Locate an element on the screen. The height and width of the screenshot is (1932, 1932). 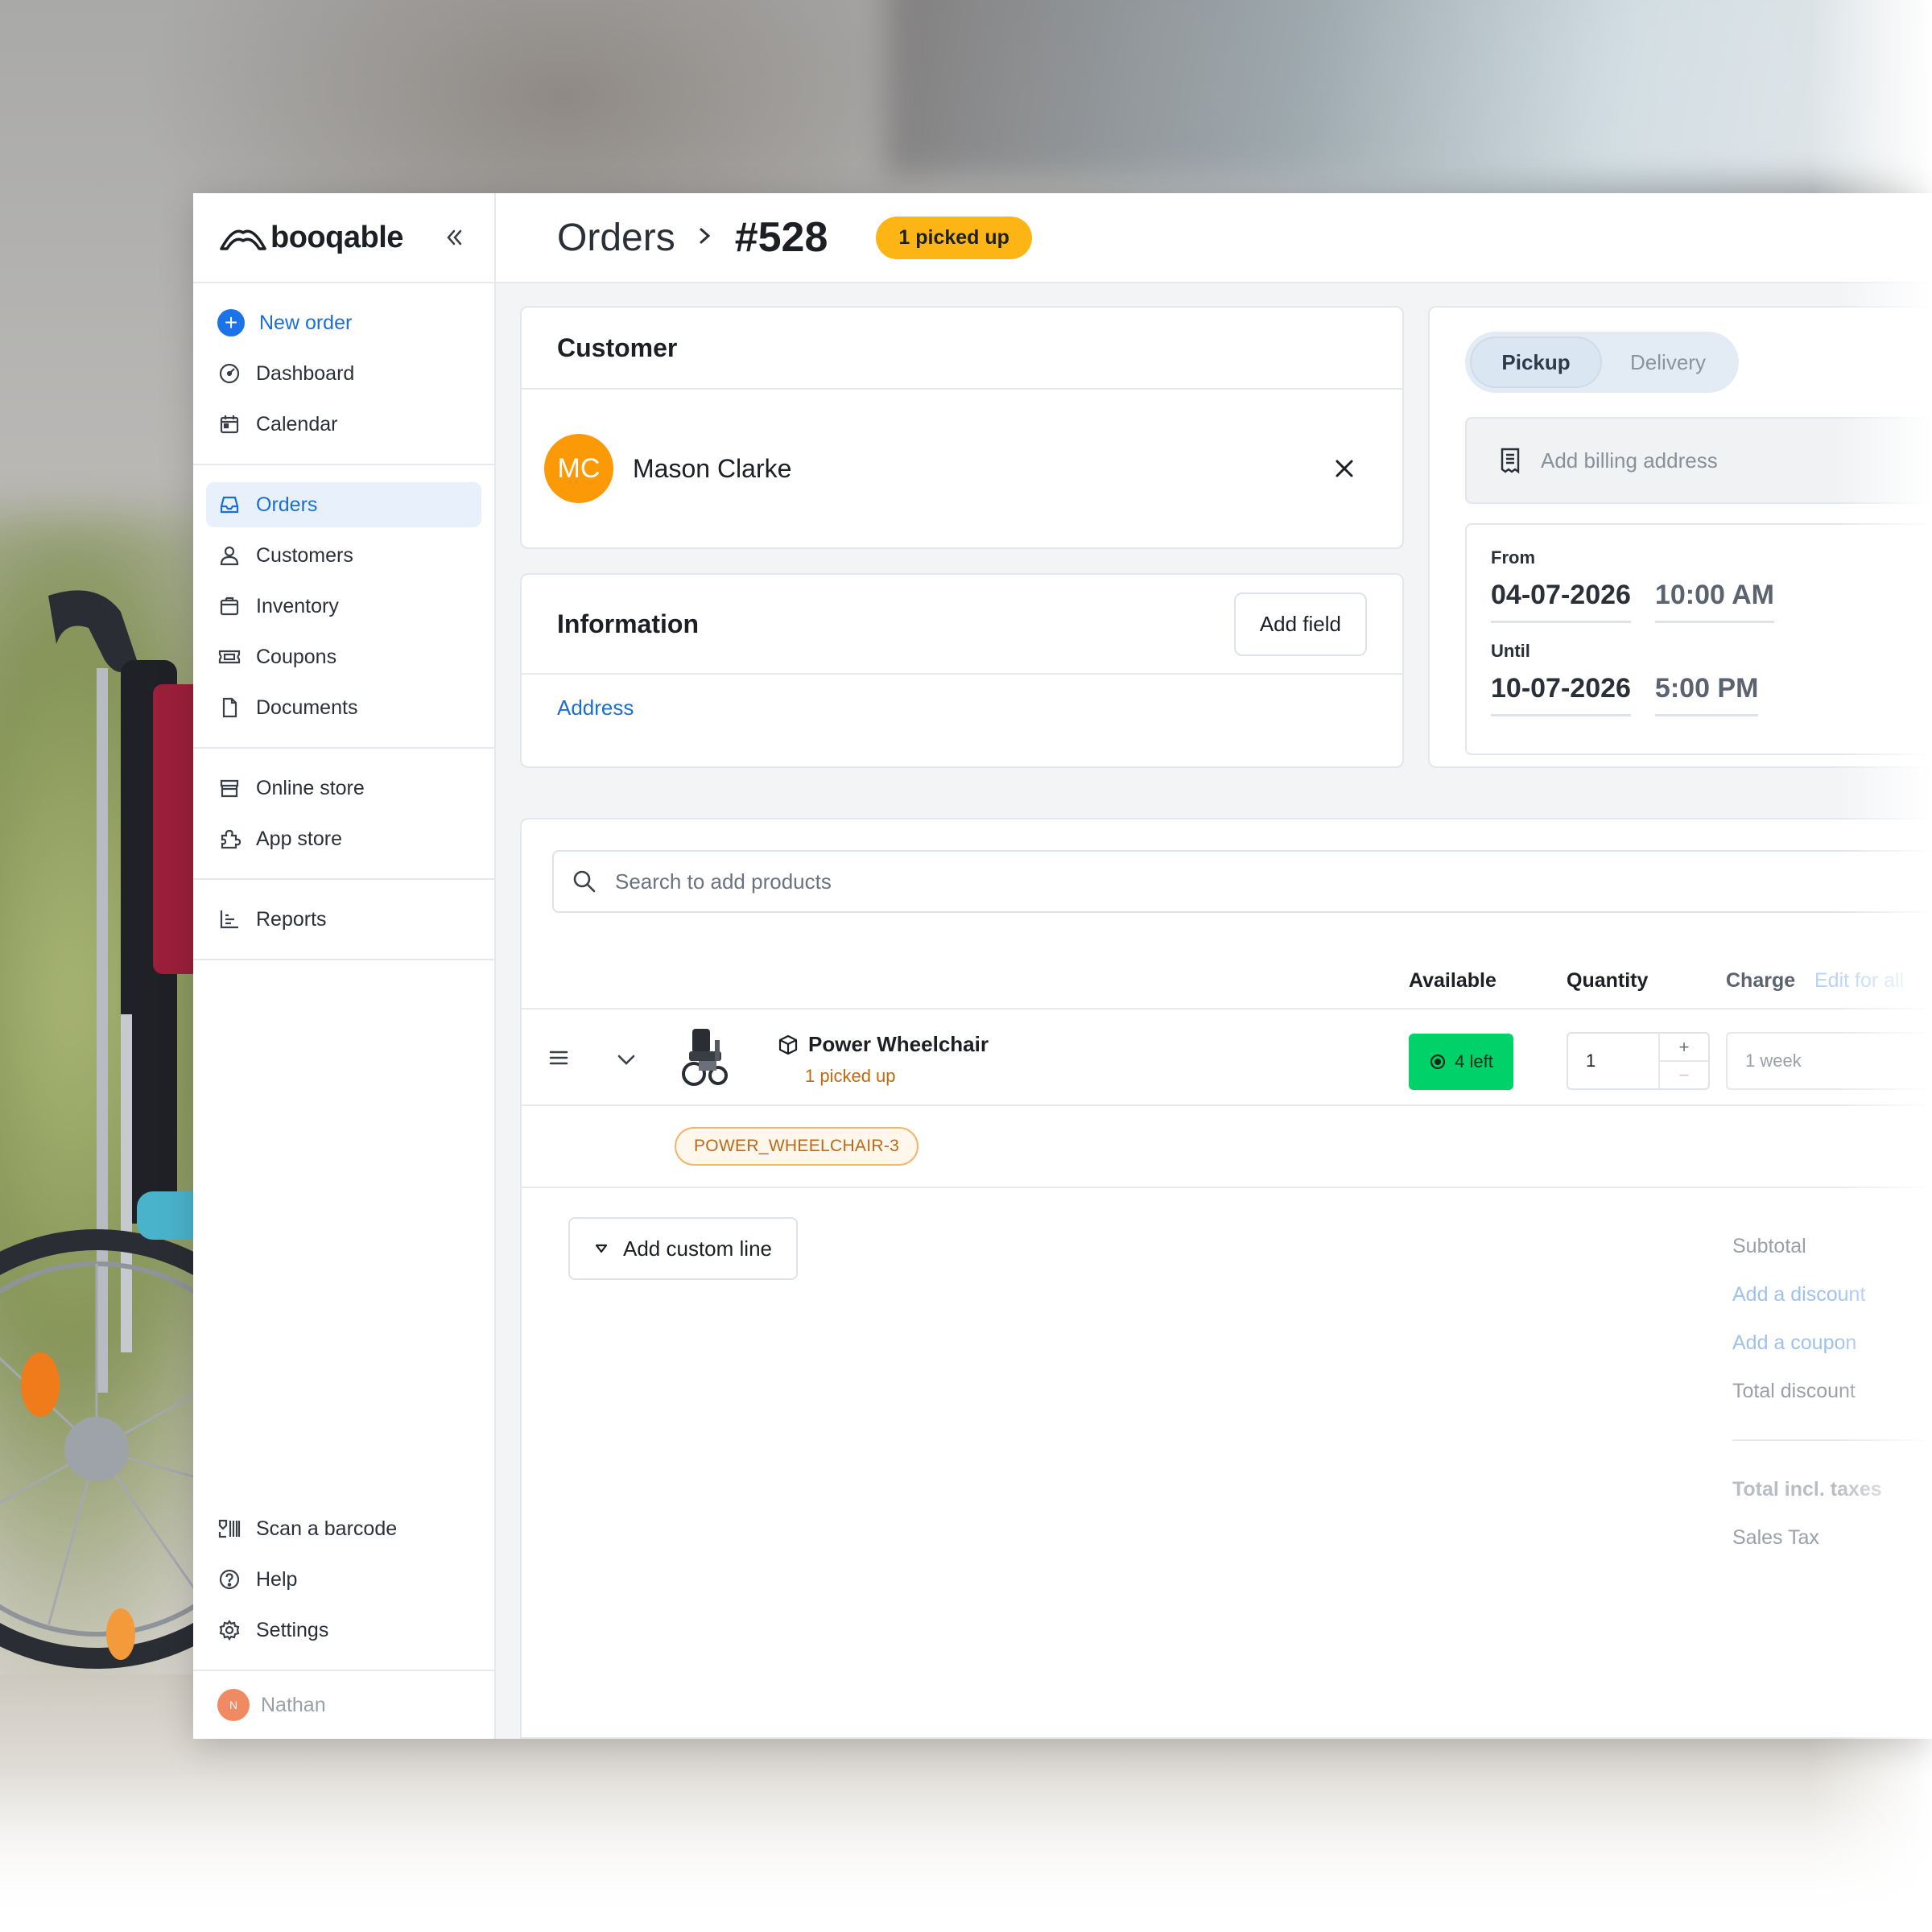
collapse-sidebar-button is located at coordinates (454, 237).